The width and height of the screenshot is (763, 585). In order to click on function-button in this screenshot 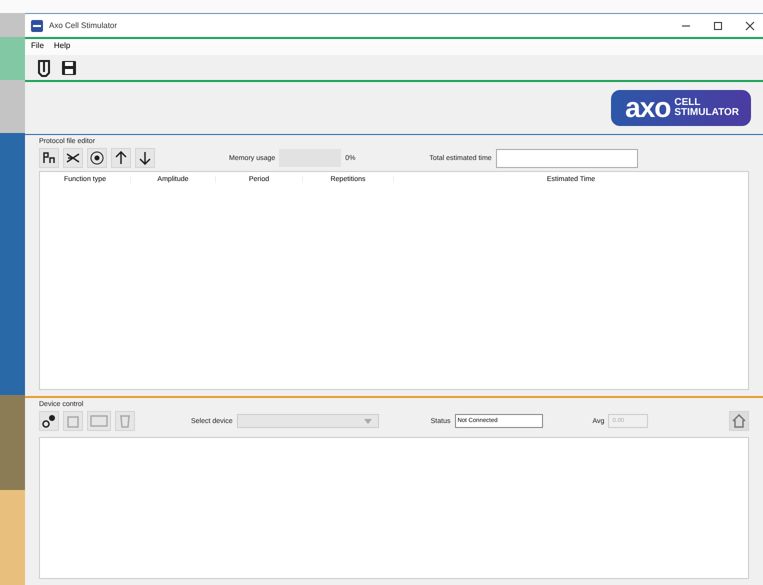, I will do `click(49, 158)`.